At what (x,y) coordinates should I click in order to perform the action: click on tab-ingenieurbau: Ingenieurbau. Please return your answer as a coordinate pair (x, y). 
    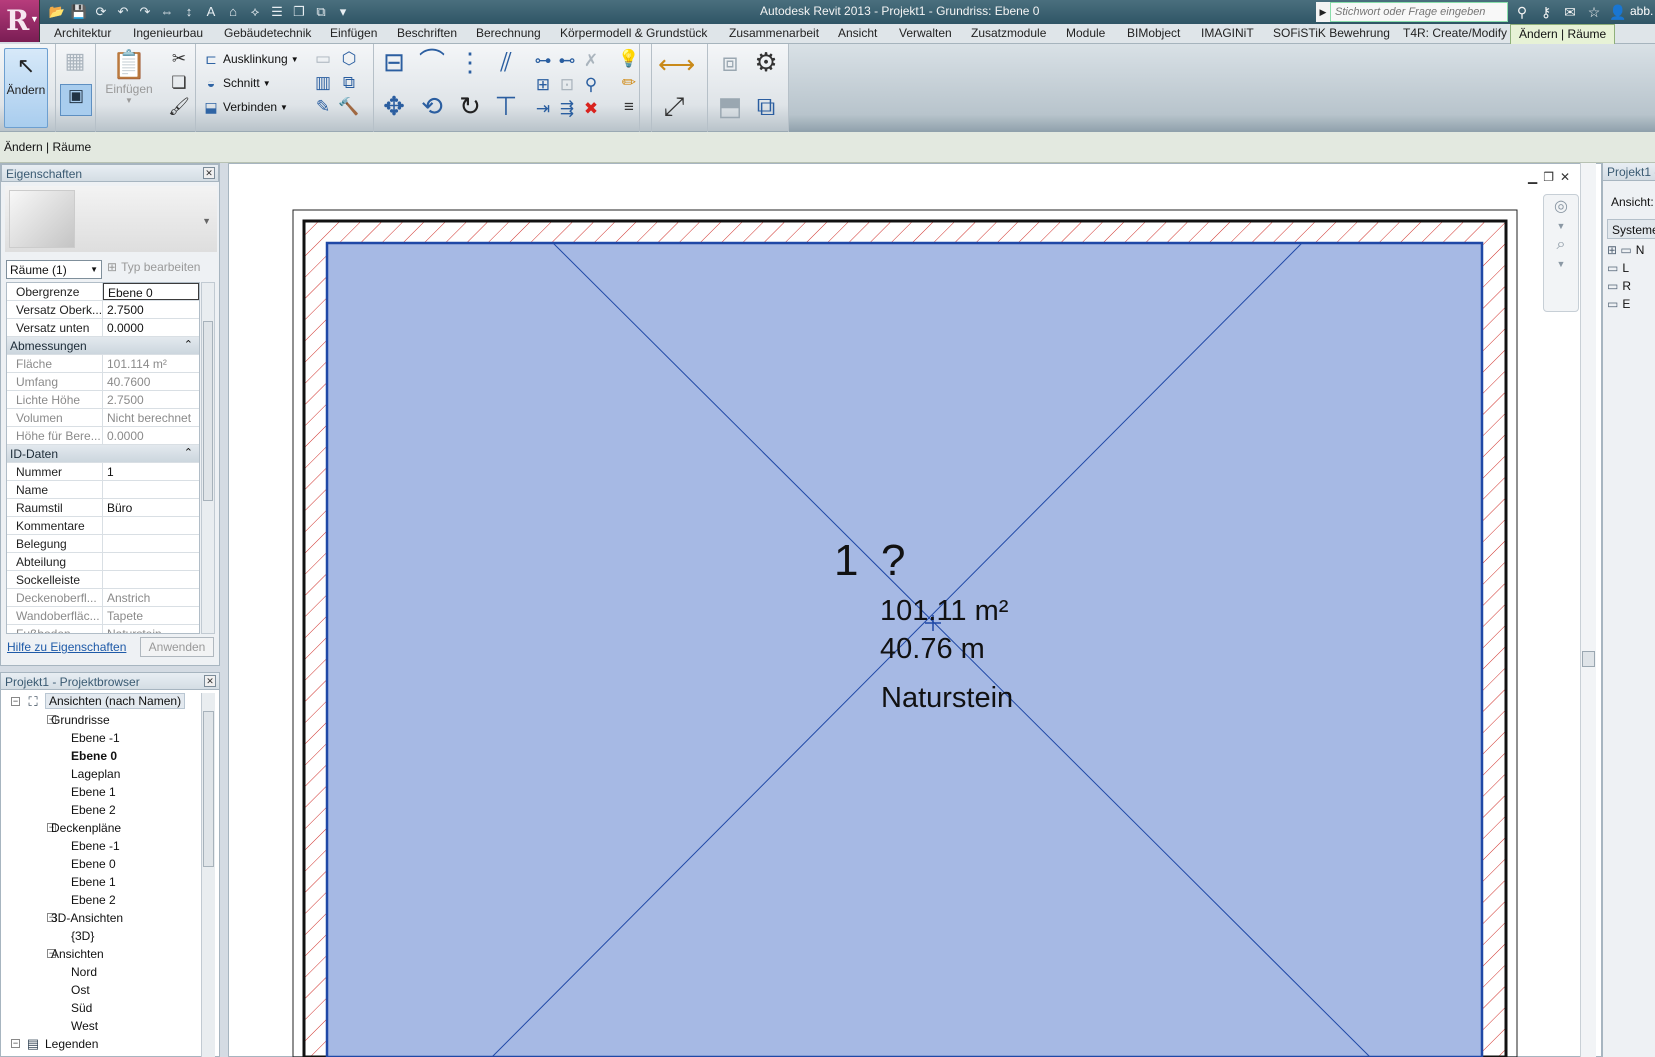
    Looking at the image, I should click on (168, 33).